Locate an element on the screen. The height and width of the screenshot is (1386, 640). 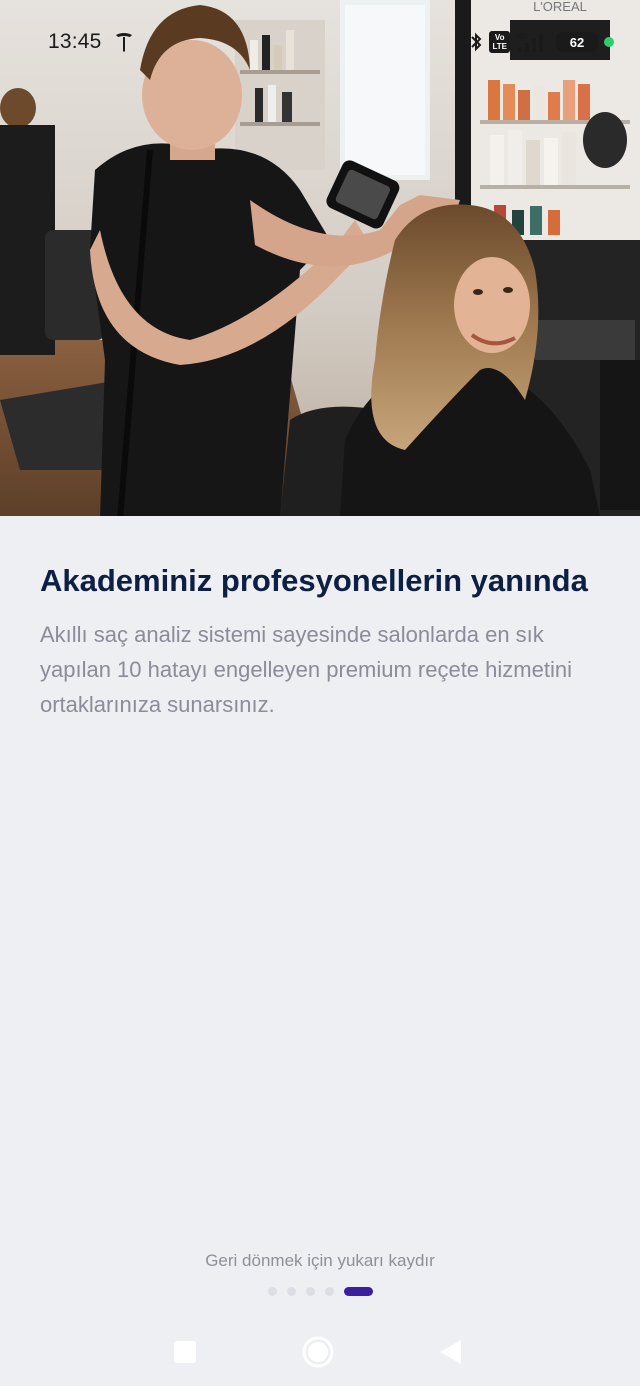
volte-icon: Vo LTE is located at coordinates (499, 42).